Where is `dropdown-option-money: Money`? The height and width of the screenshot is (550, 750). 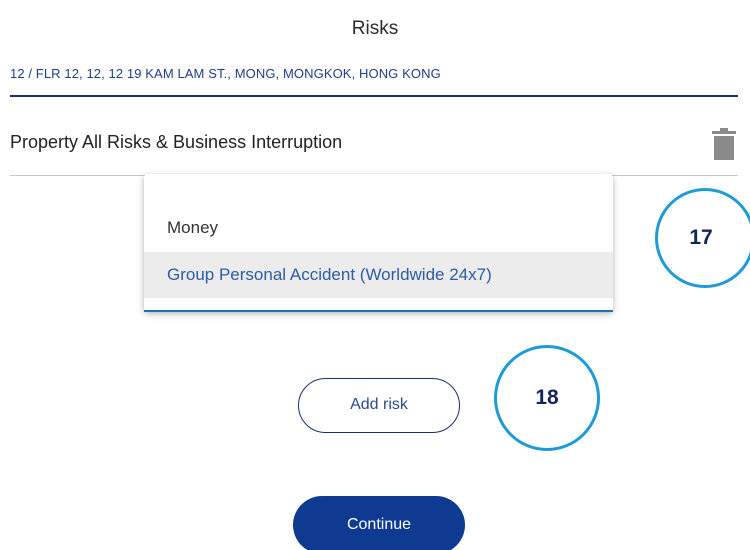 dropdown-option-money: Money is located at coordinates (378, 228).